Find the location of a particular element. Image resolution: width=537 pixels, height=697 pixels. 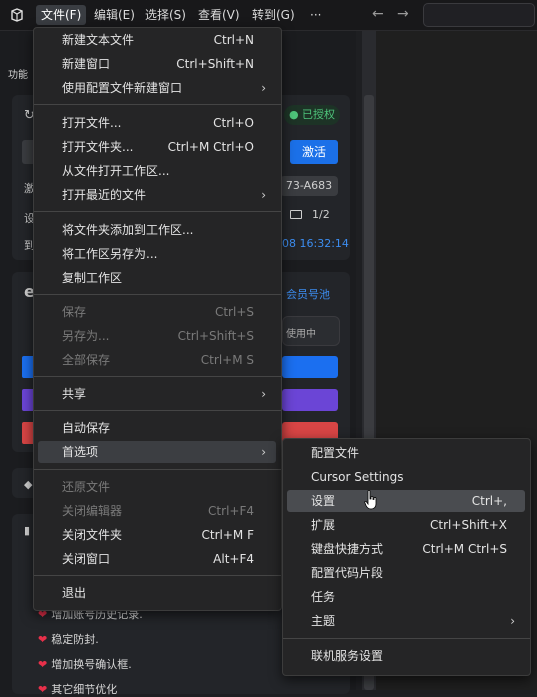

cursor-logo-icon is located at coordinates (17, 15).